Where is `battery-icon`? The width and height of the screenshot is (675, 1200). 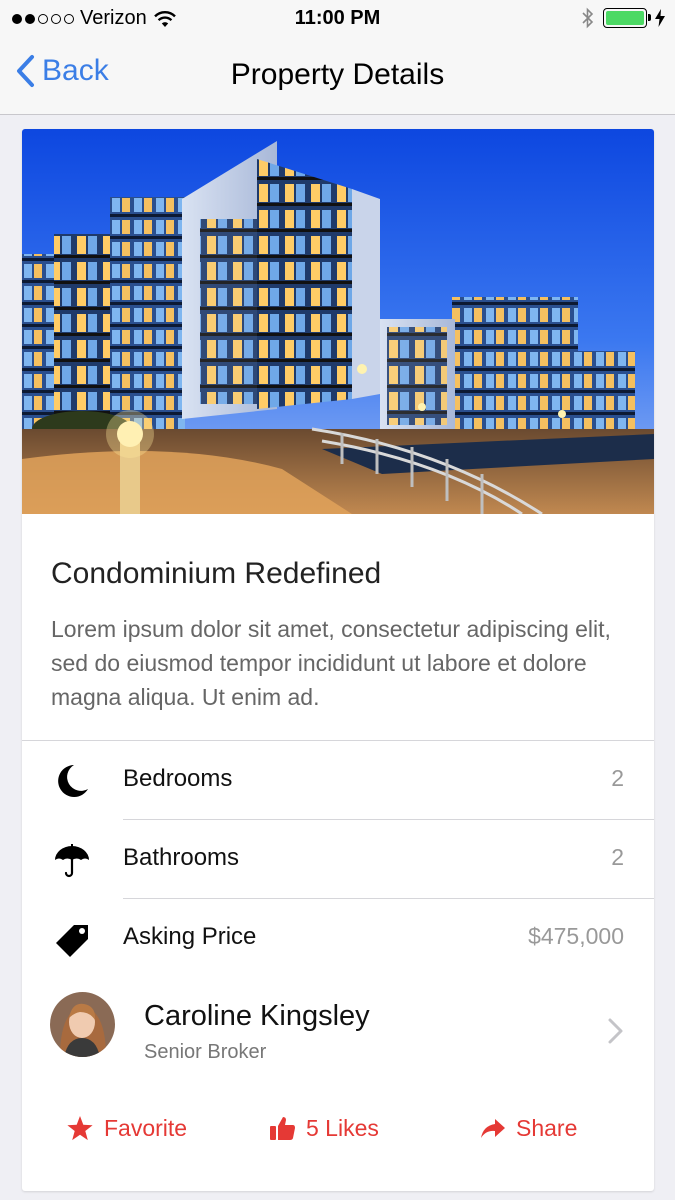
battery-icon is located at coordinates (627, 18).